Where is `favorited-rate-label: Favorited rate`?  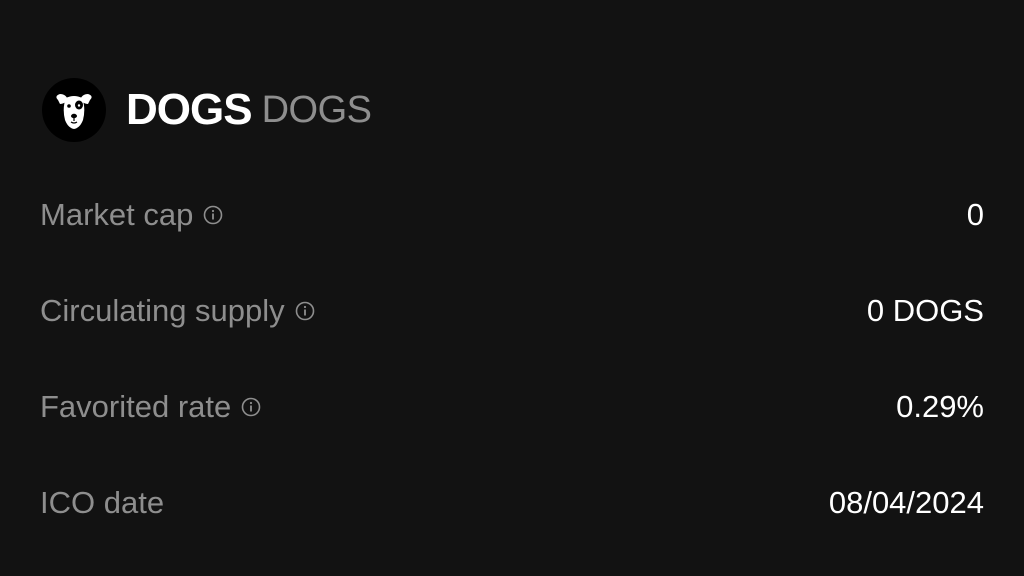 favorited-rate-label: Favorited rate is located at coordinates (136, 406).